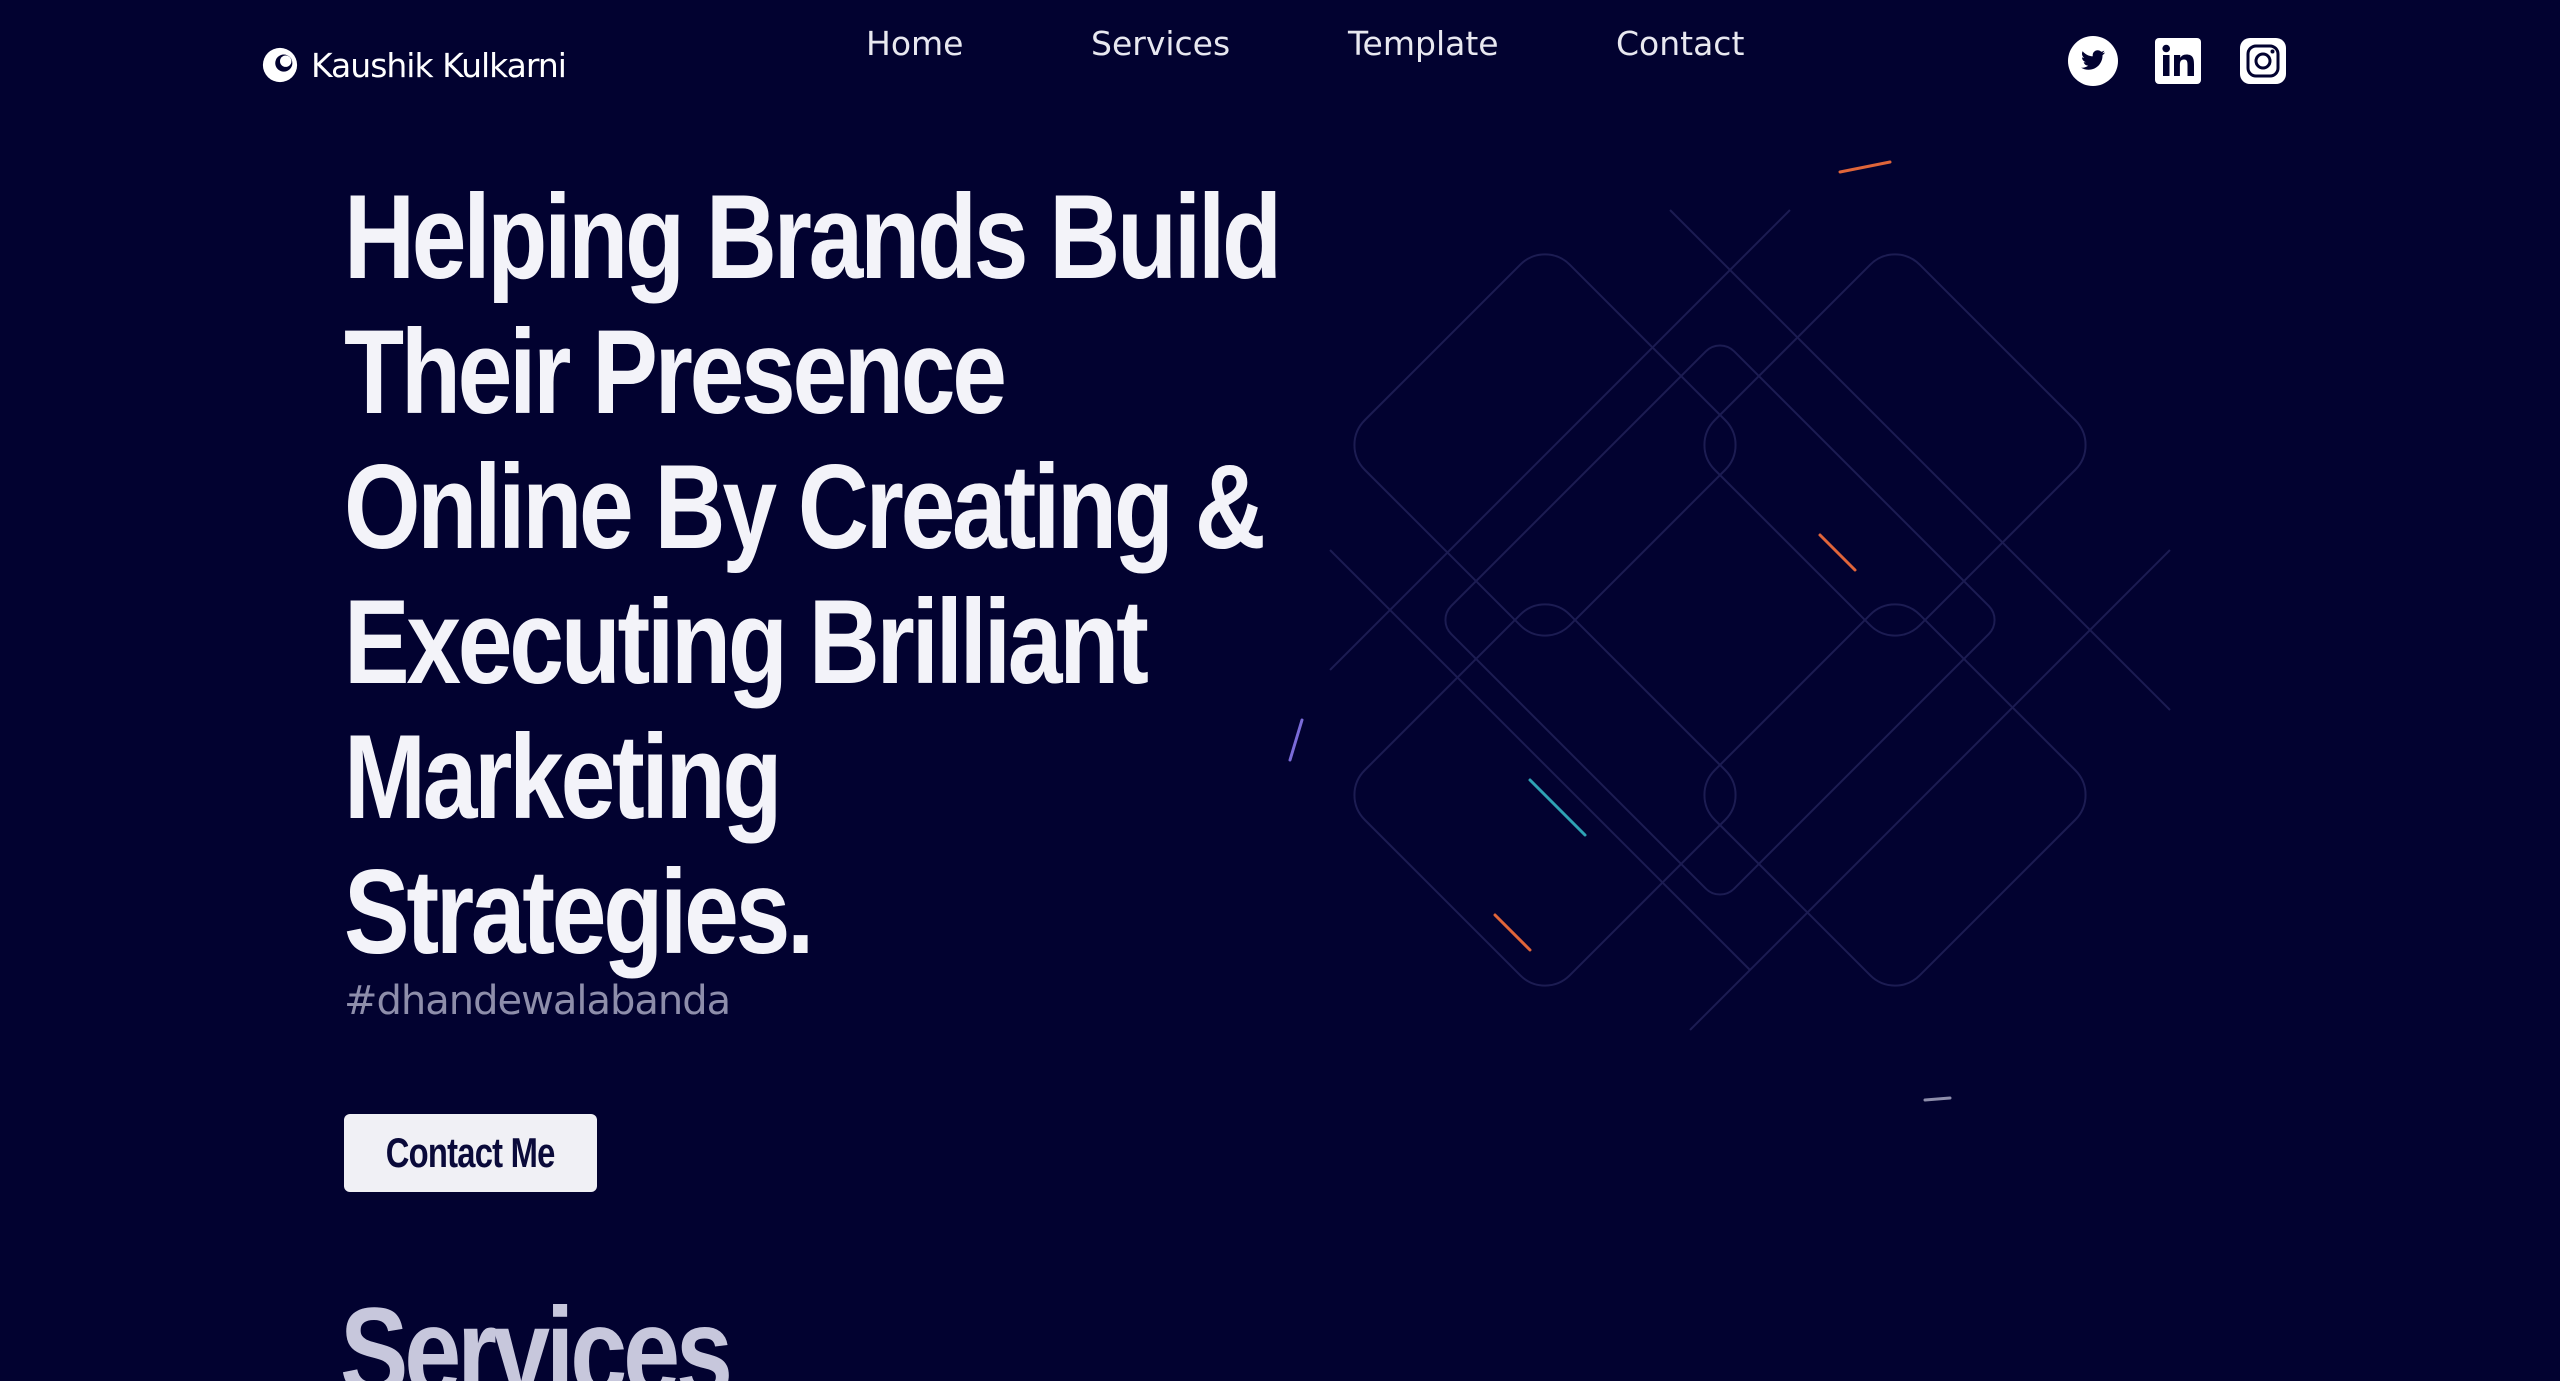  I want to click on nav-contact: Contact, so click(1680, 43).